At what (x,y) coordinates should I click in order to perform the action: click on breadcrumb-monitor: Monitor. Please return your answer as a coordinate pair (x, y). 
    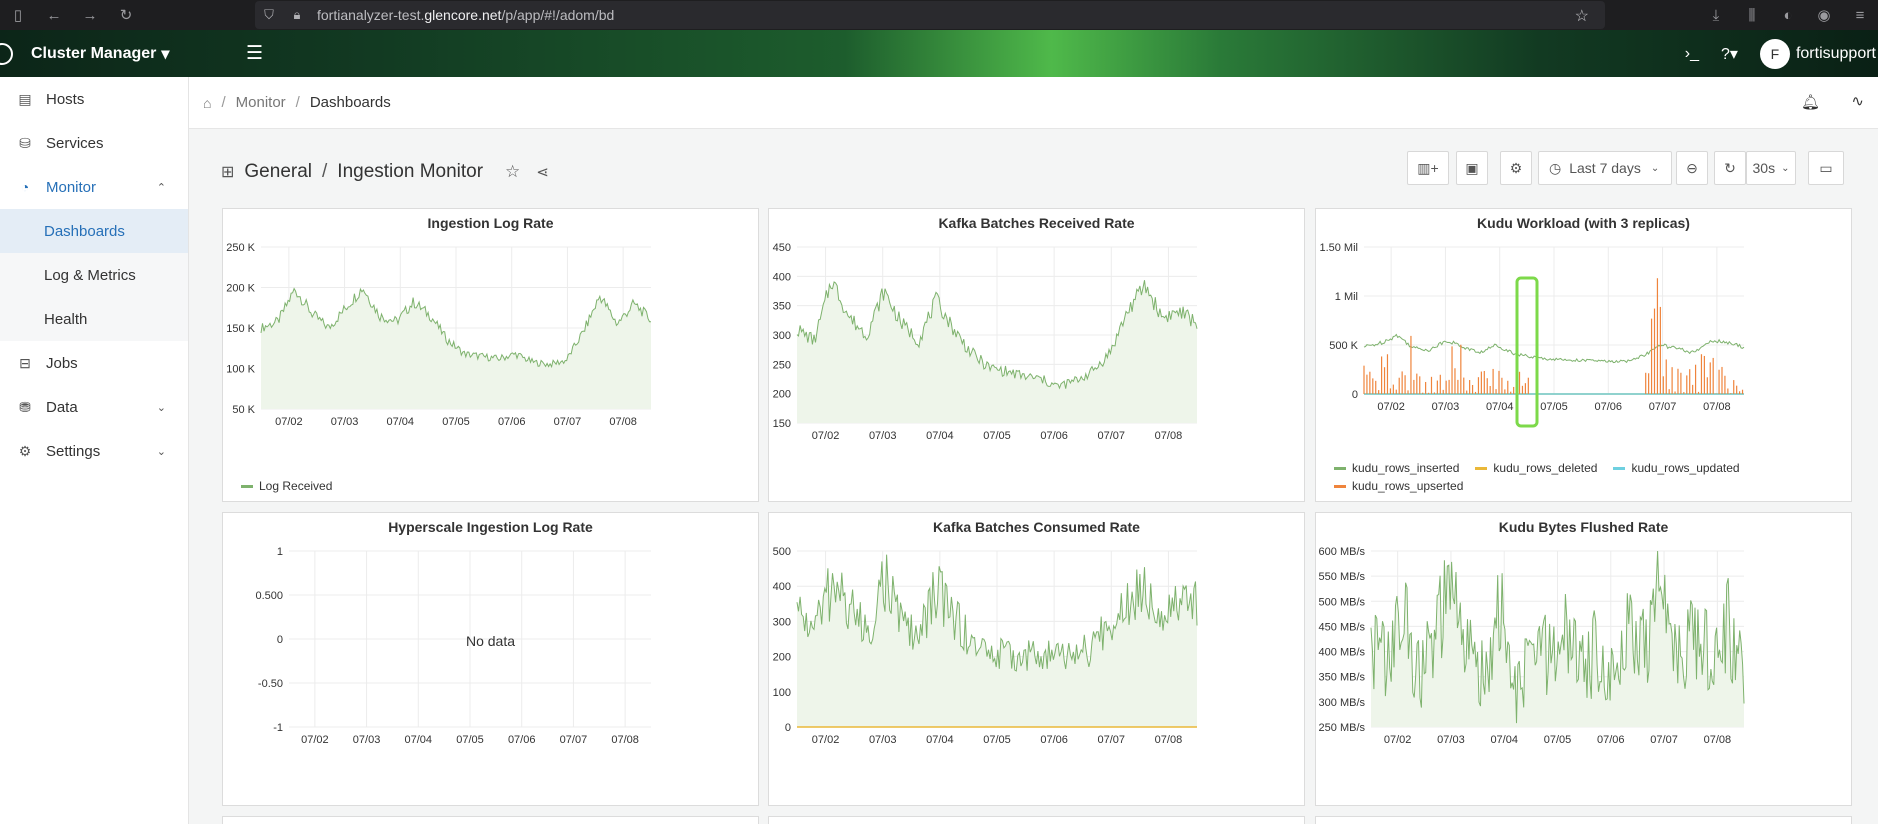
    Looking at the image, I should click on (261, 102).